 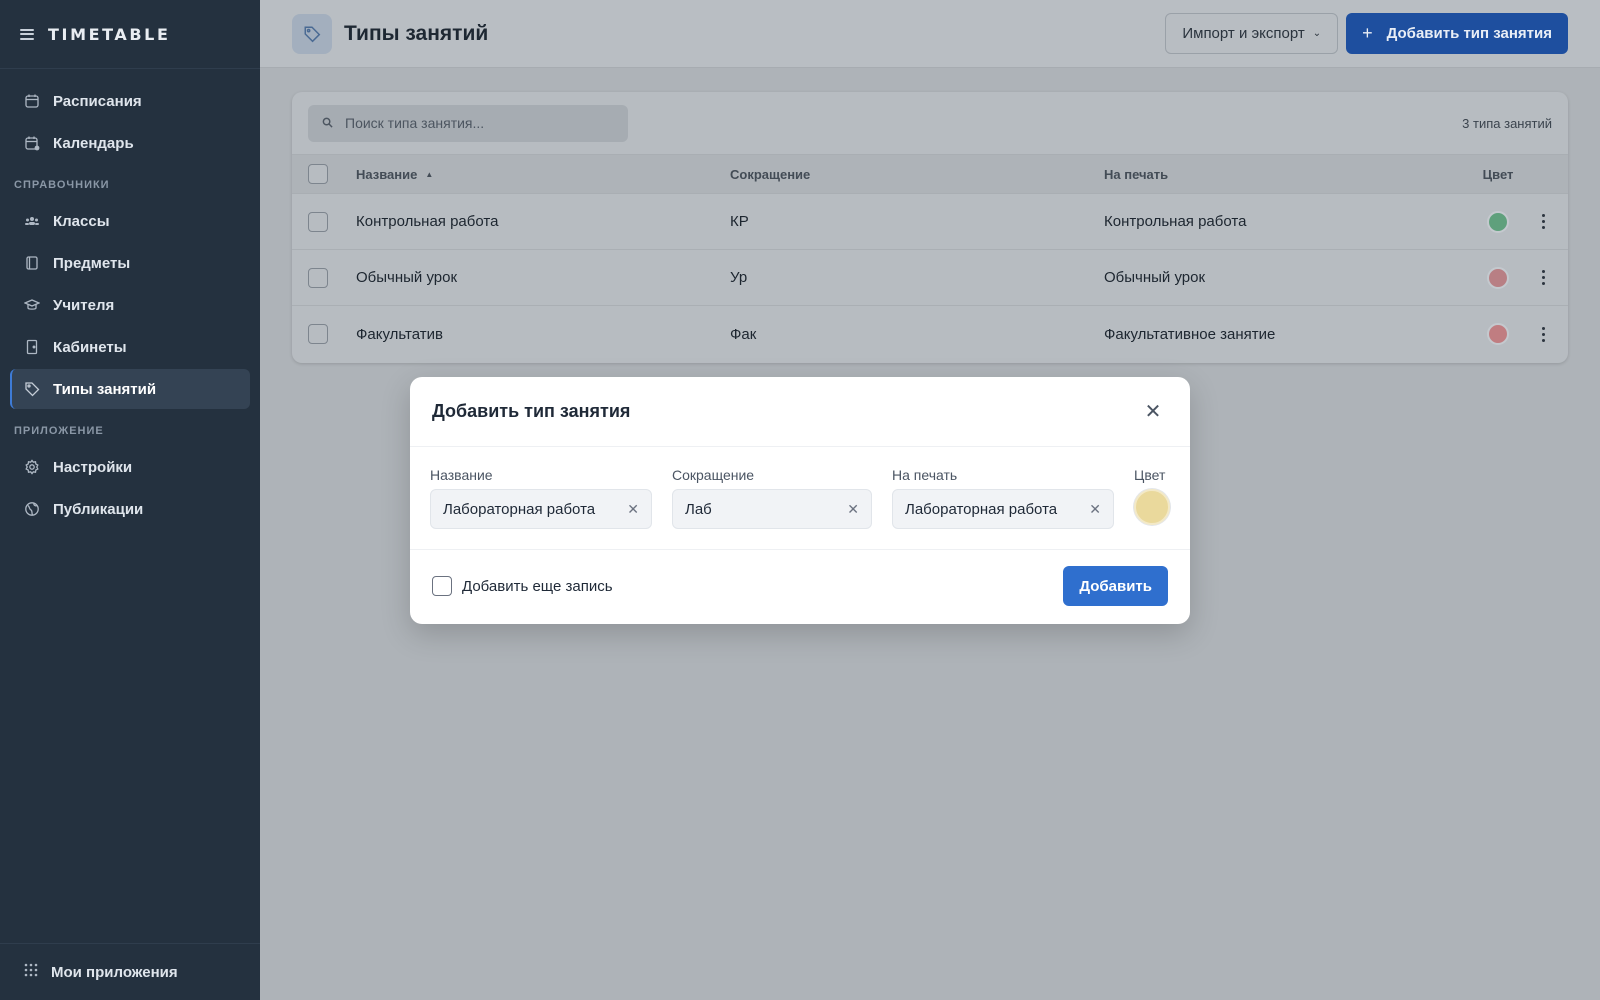 I want to click on sidebar-item-label: Настройки, so click(x=93, y=467).